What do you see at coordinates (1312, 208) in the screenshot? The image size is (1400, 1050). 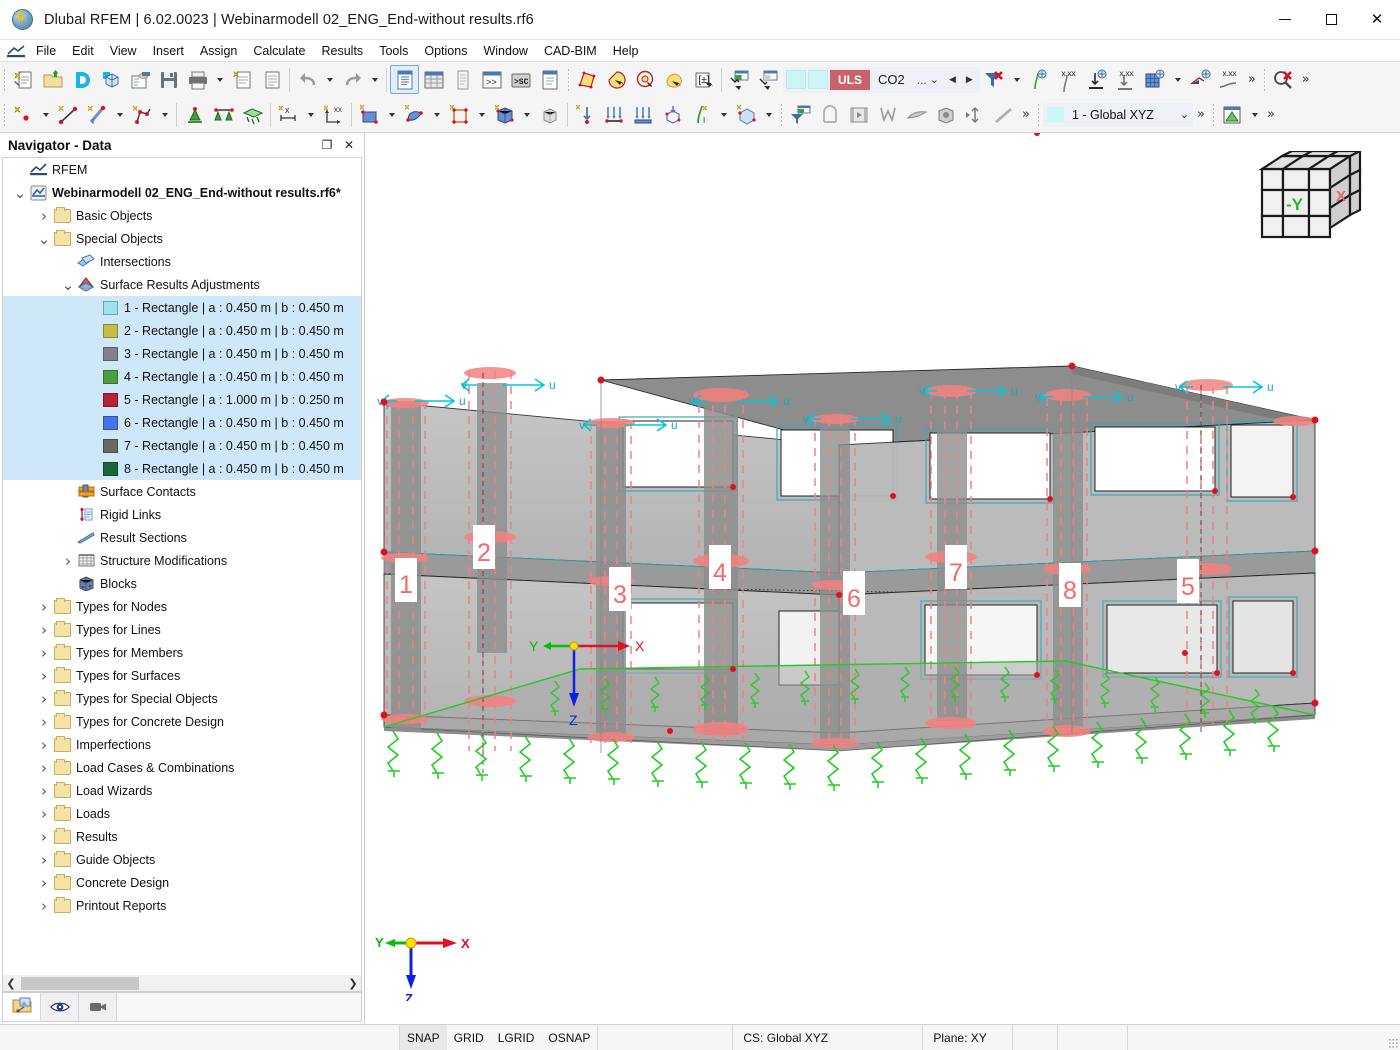 I see `view-cube: -Y X` at bounding box center [1312, 208].